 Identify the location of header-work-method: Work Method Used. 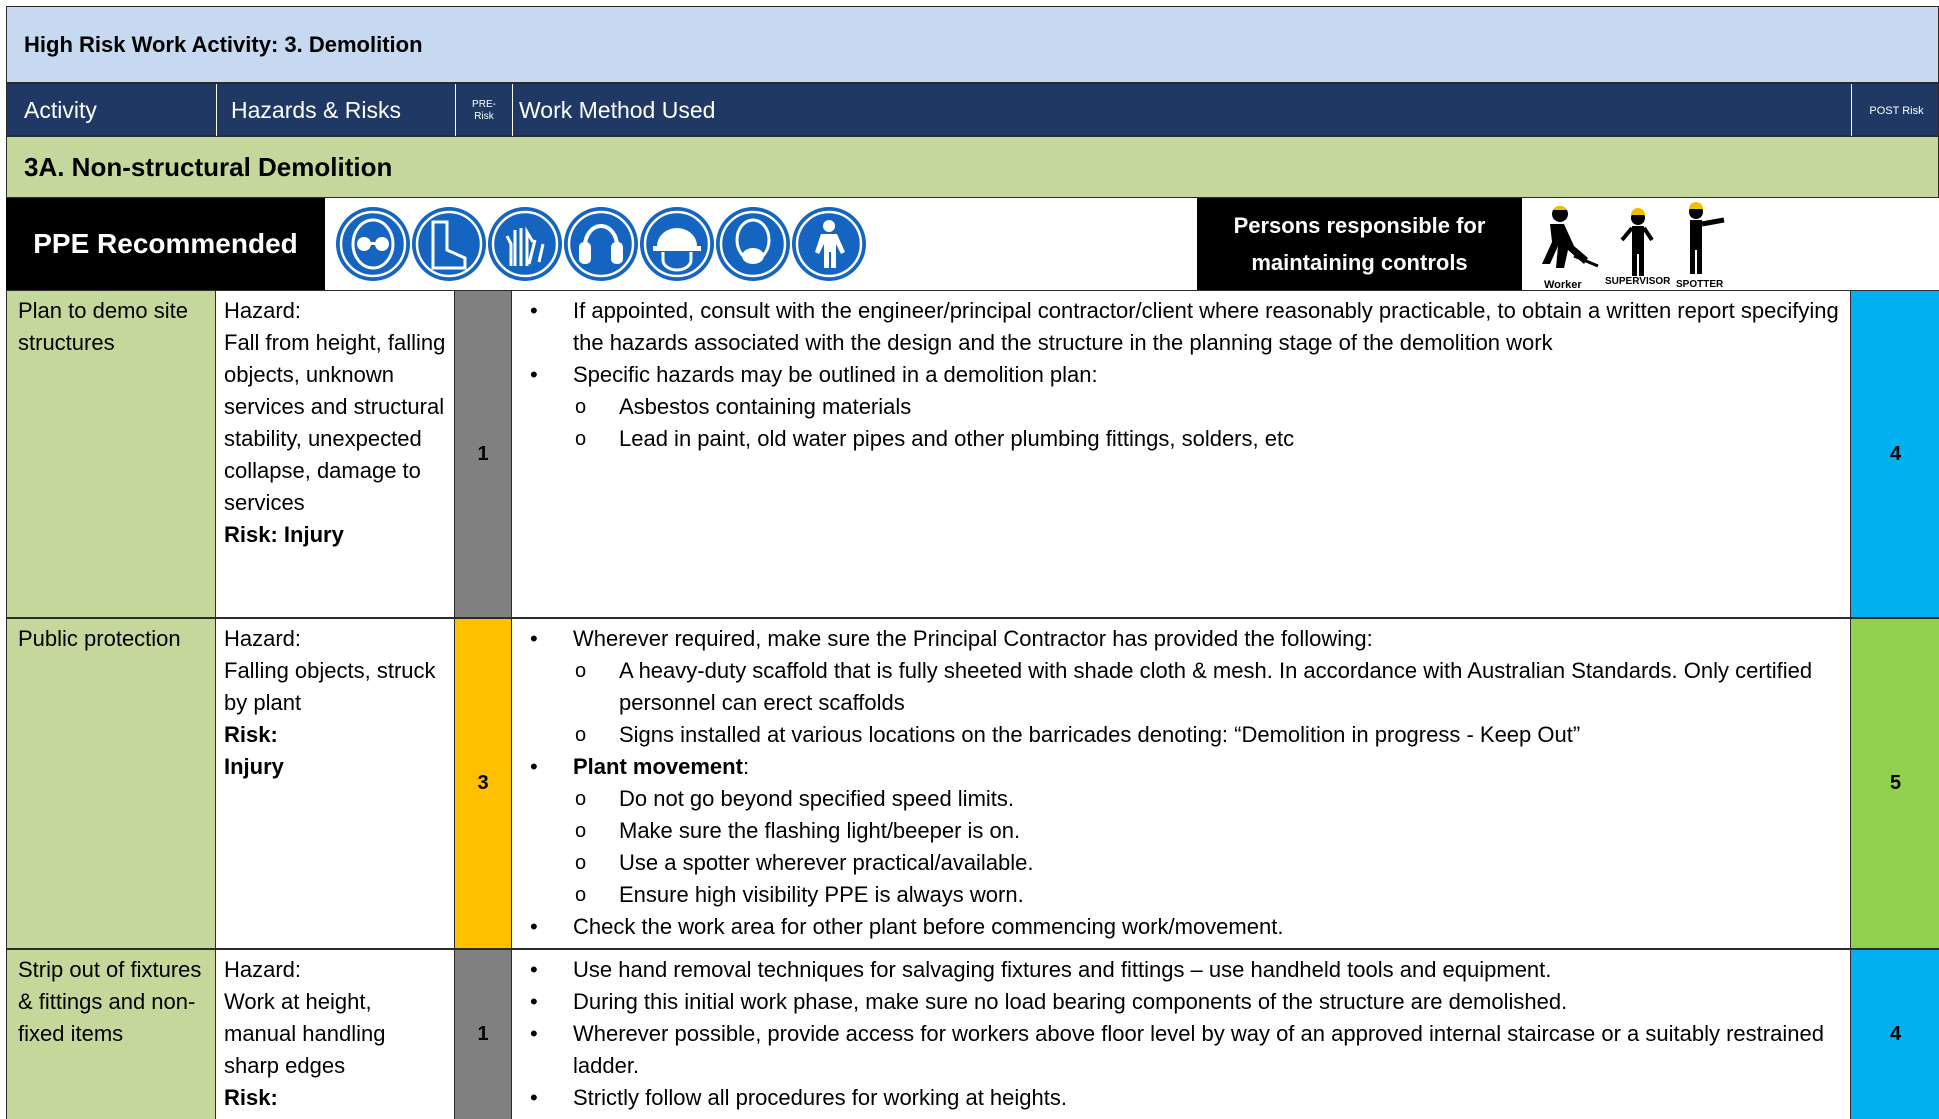
(617, 110).